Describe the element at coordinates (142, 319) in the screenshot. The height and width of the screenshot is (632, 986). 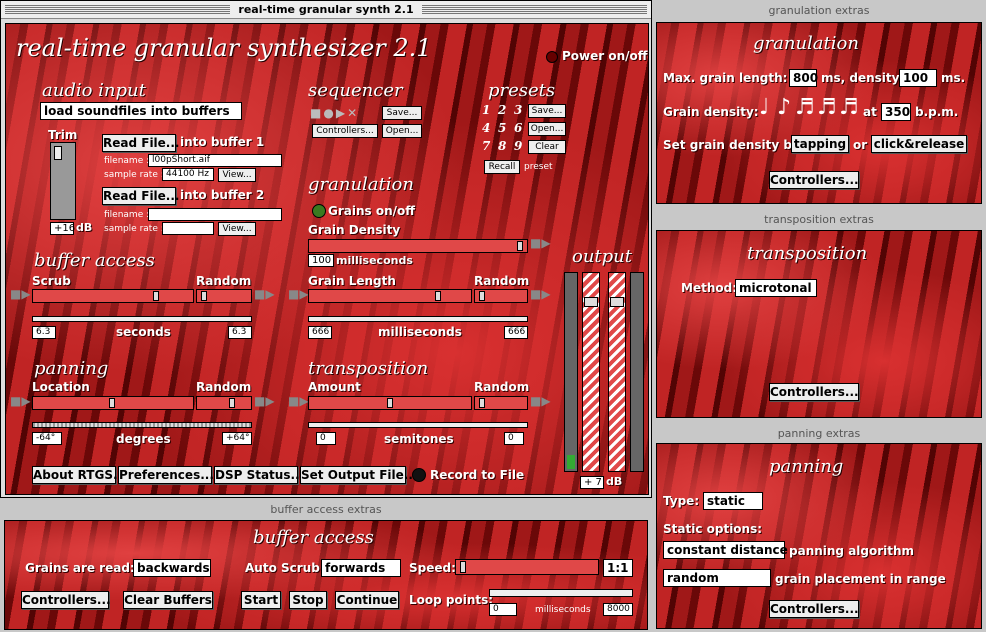
I see `scrub-range` at that location.